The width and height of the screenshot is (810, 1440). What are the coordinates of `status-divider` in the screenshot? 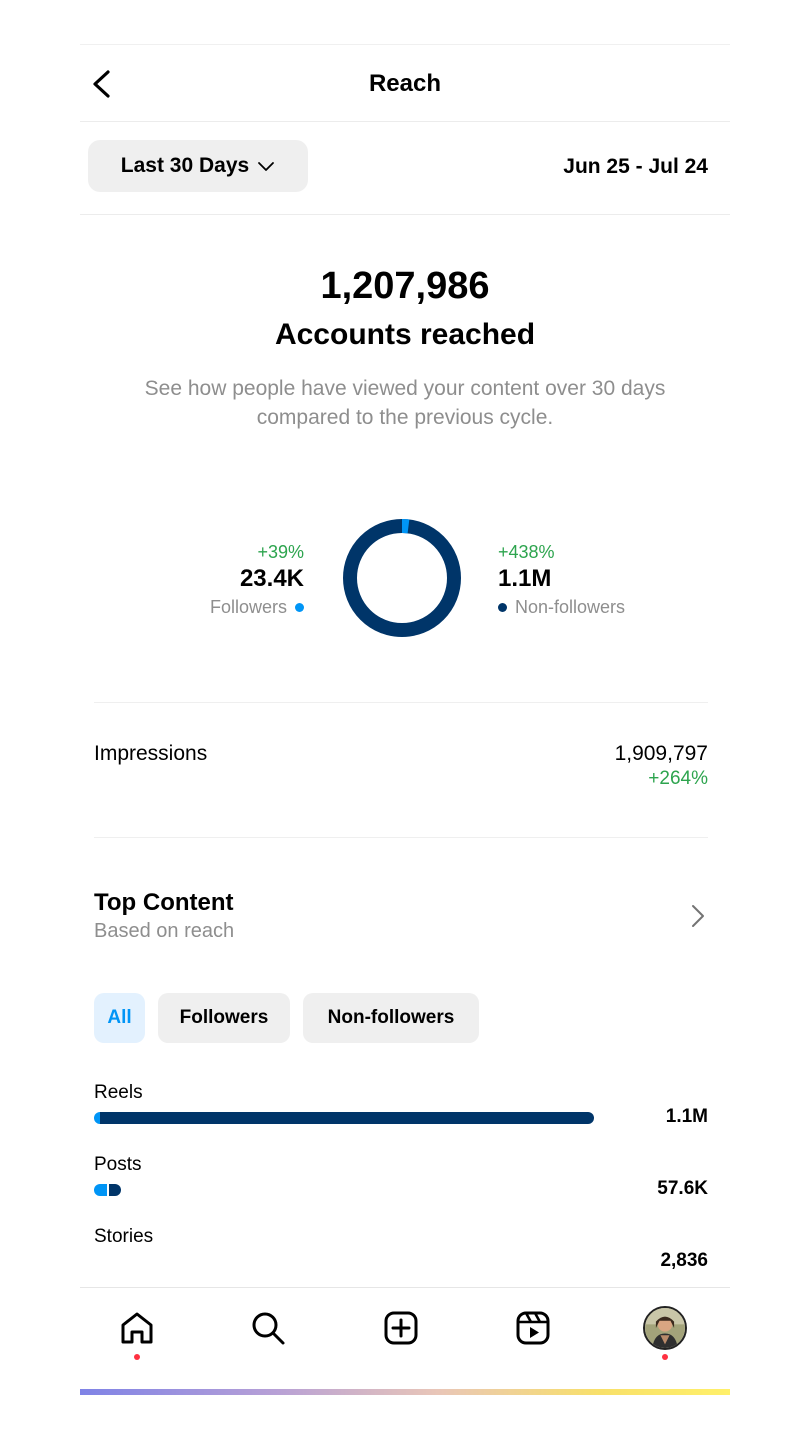 It's located at (405, 44).